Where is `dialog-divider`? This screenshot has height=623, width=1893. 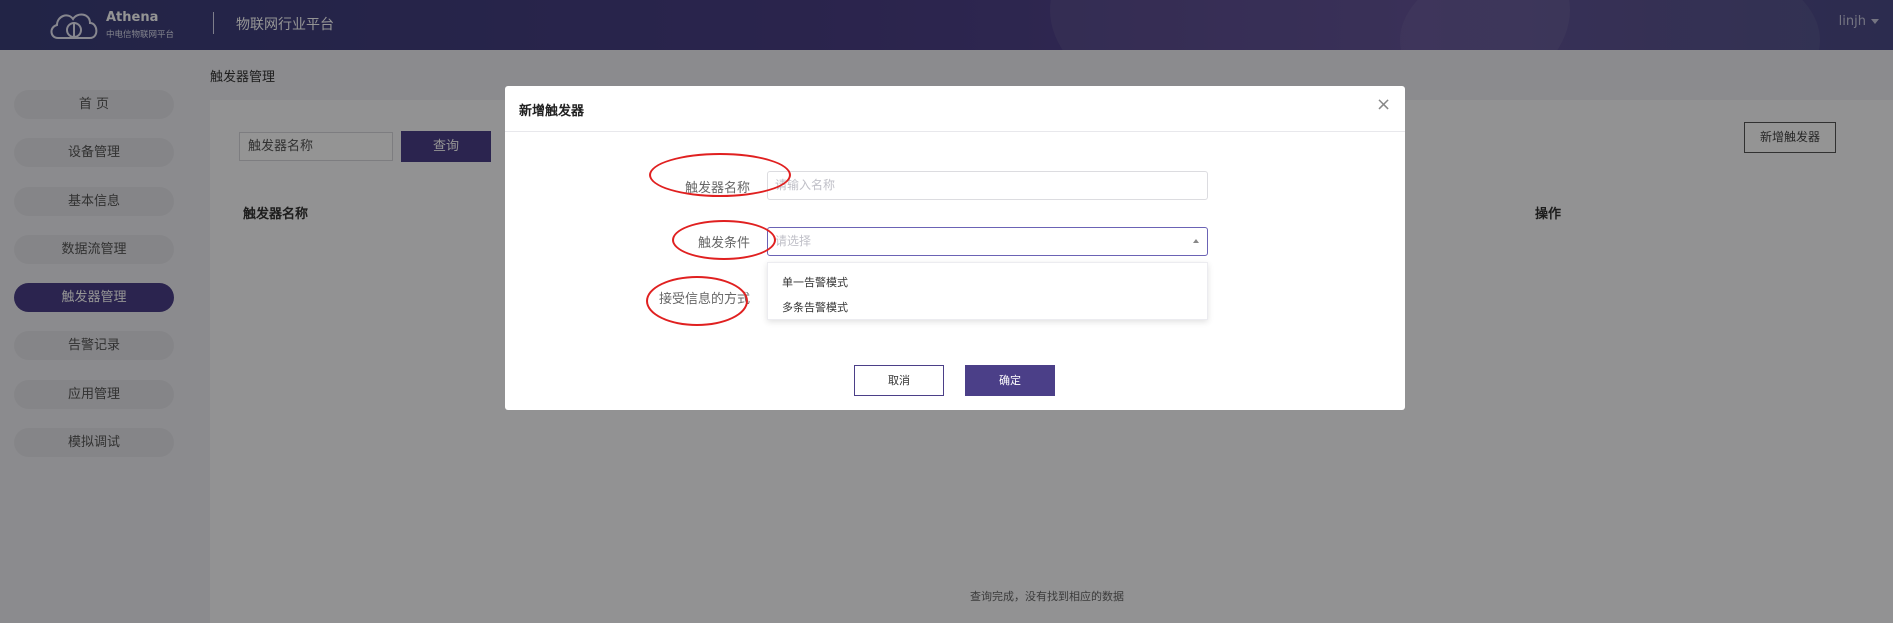
dialog-divider is located at coordinates (955, 131).